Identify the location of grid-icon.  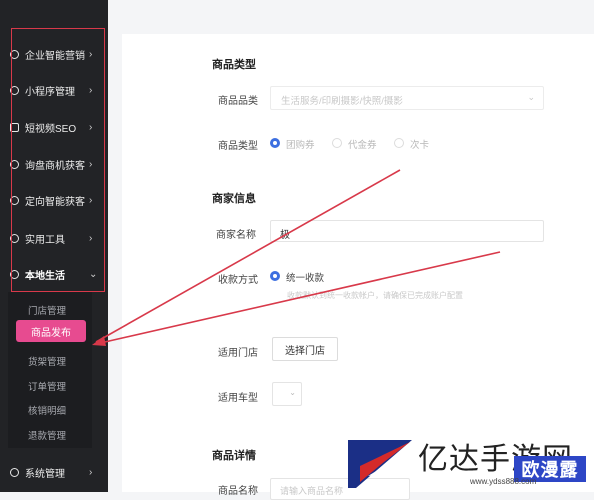
(14, 54).